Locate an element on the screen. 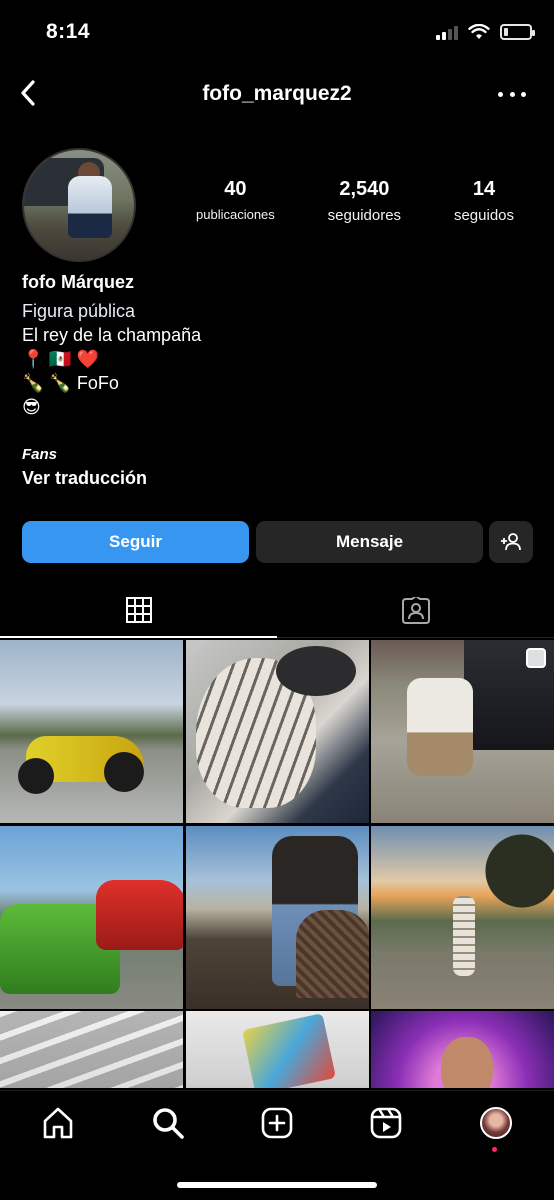 This screenshot has height=1200, width=554. reels-icon is located at coordinates (386, 1123).